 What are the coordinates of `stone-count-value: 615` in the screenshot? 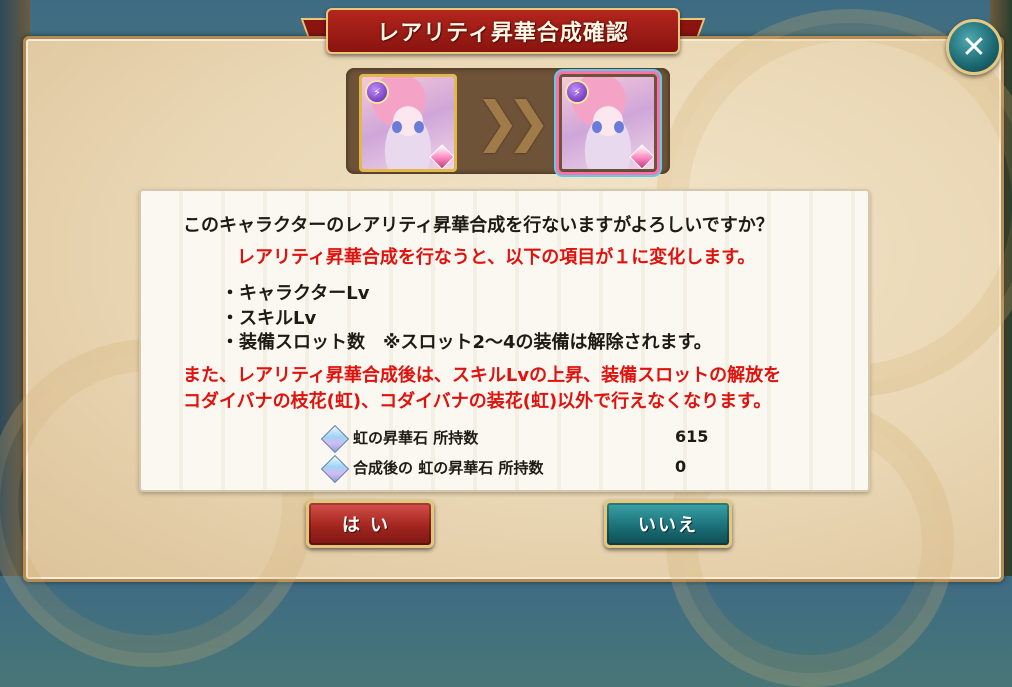 It's located at (692, 436).